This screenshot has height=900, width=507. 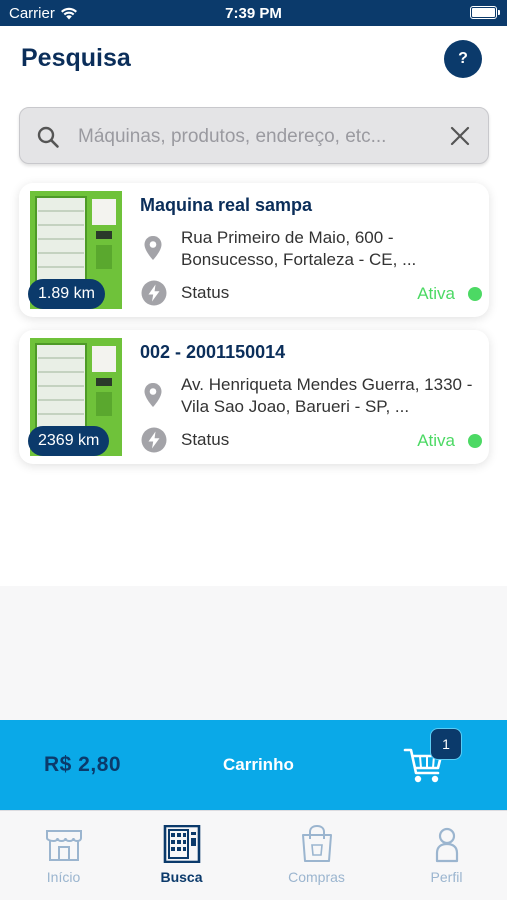 What do you see at coordinates (181, 844) in the screenshot?
I see `vending-machine-icon` at bounding box center [181, 844].